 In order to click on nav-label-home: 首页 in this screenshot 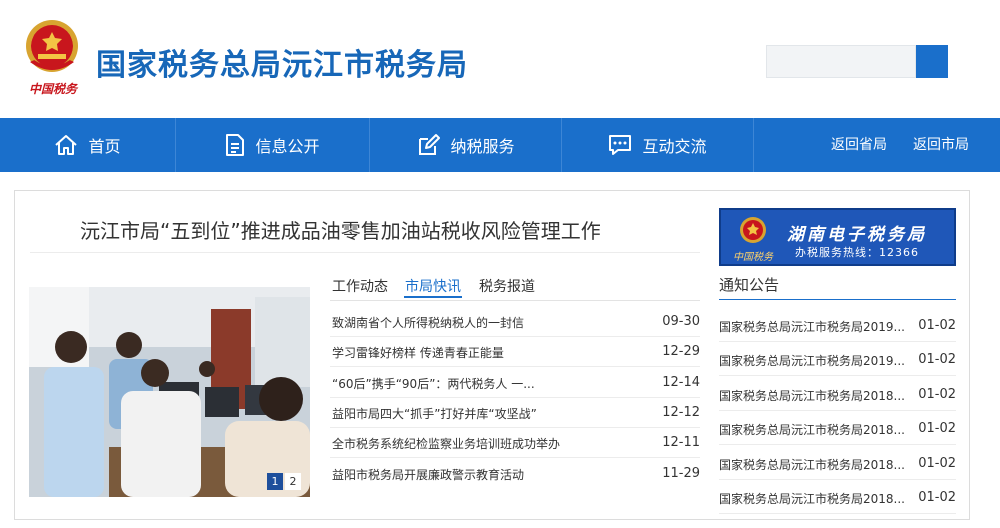, I will do `click(104, 146)`.